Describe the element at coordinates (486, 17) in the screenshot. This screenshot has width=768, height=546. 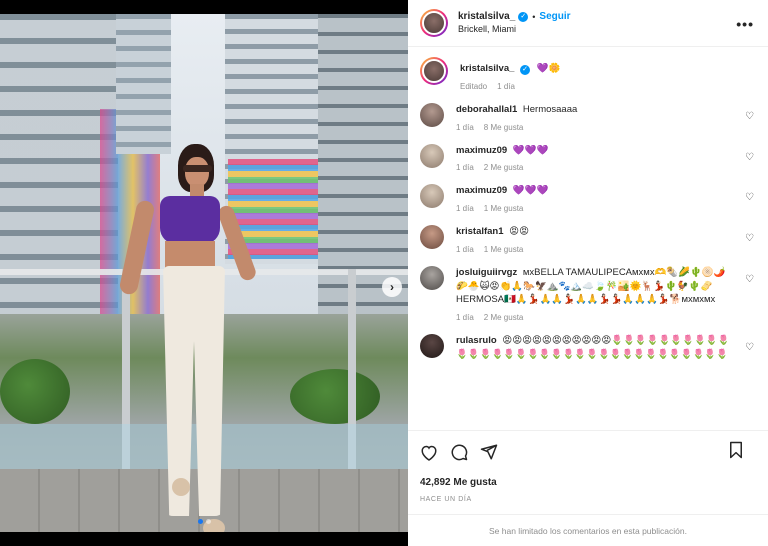
I see `author-username: kristalsilva_` at that location.